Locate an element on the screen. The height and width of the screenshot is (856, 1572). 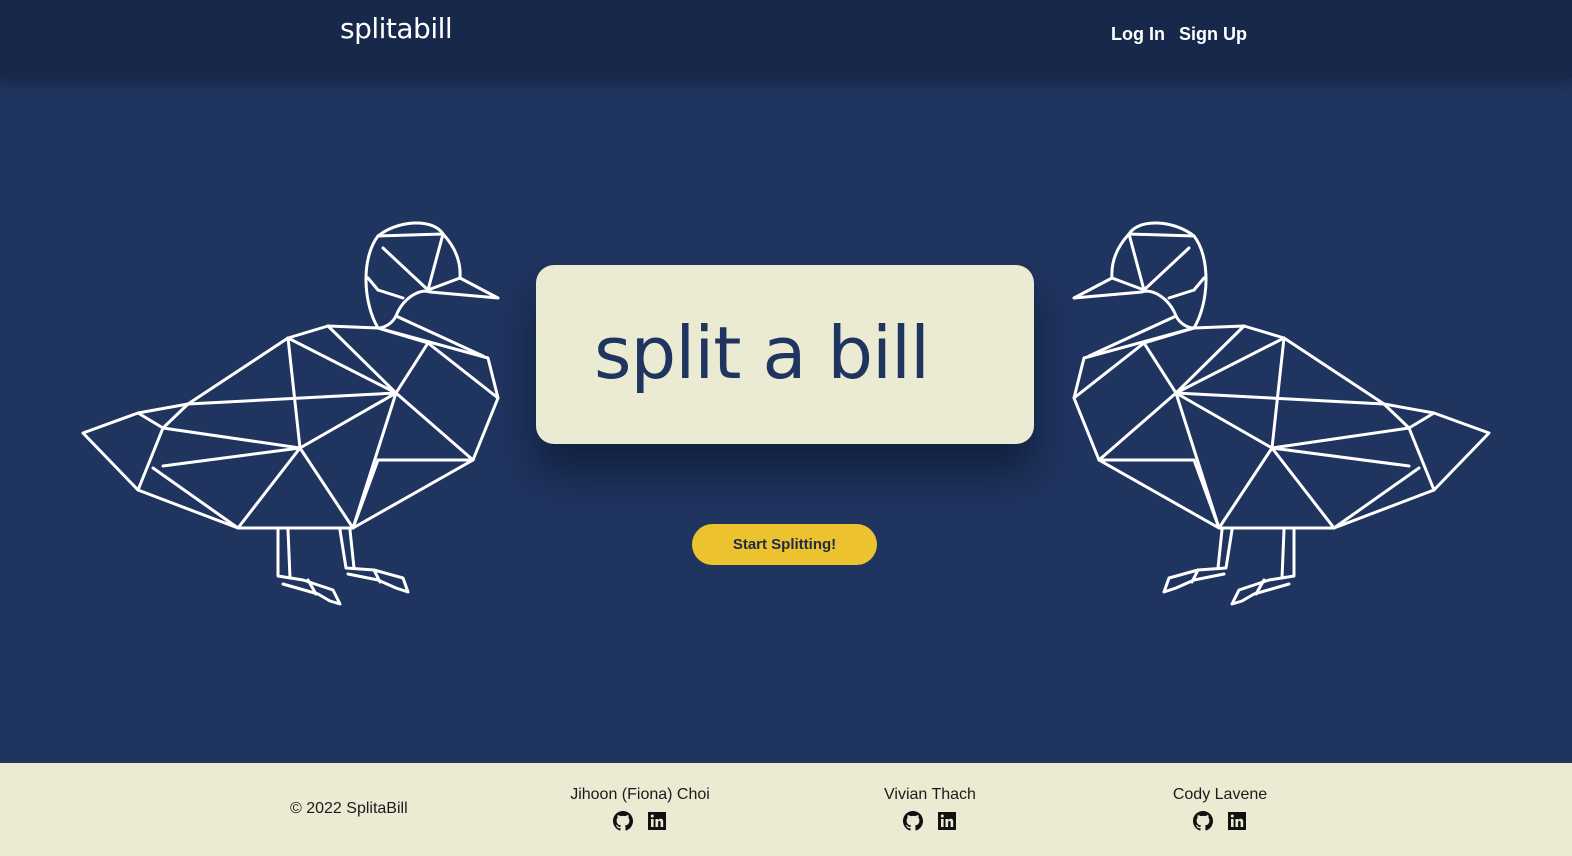
contributor-card: Vivian Thach is located at coordinates (930, 808).